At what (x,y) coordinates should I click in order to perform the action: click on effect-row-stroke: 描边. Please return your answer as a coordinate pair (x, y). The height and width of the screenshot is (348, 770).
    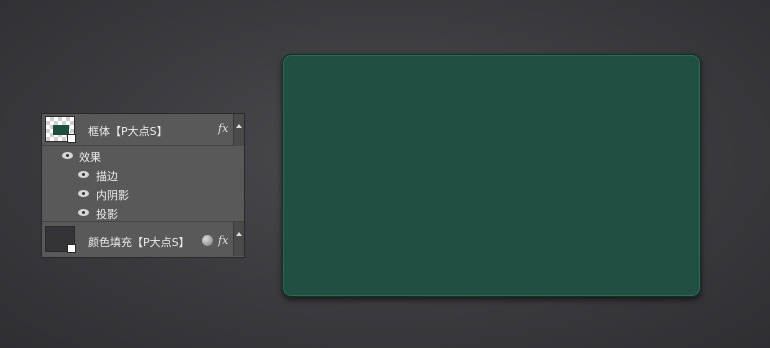
    Looking at the image, I should click on (173, 175).